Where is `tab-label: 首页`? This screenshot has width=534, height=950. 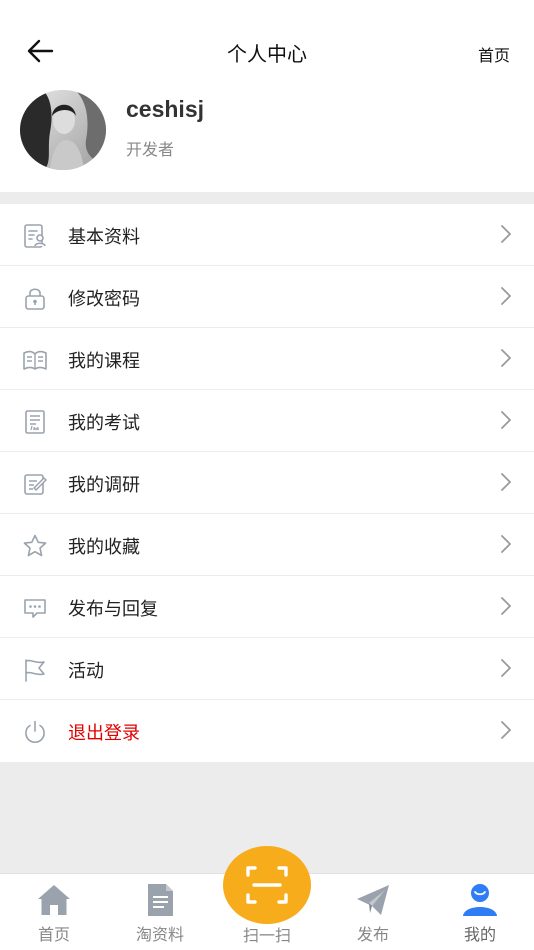
tab-label: 首页 is located at coordinates (53, 934).